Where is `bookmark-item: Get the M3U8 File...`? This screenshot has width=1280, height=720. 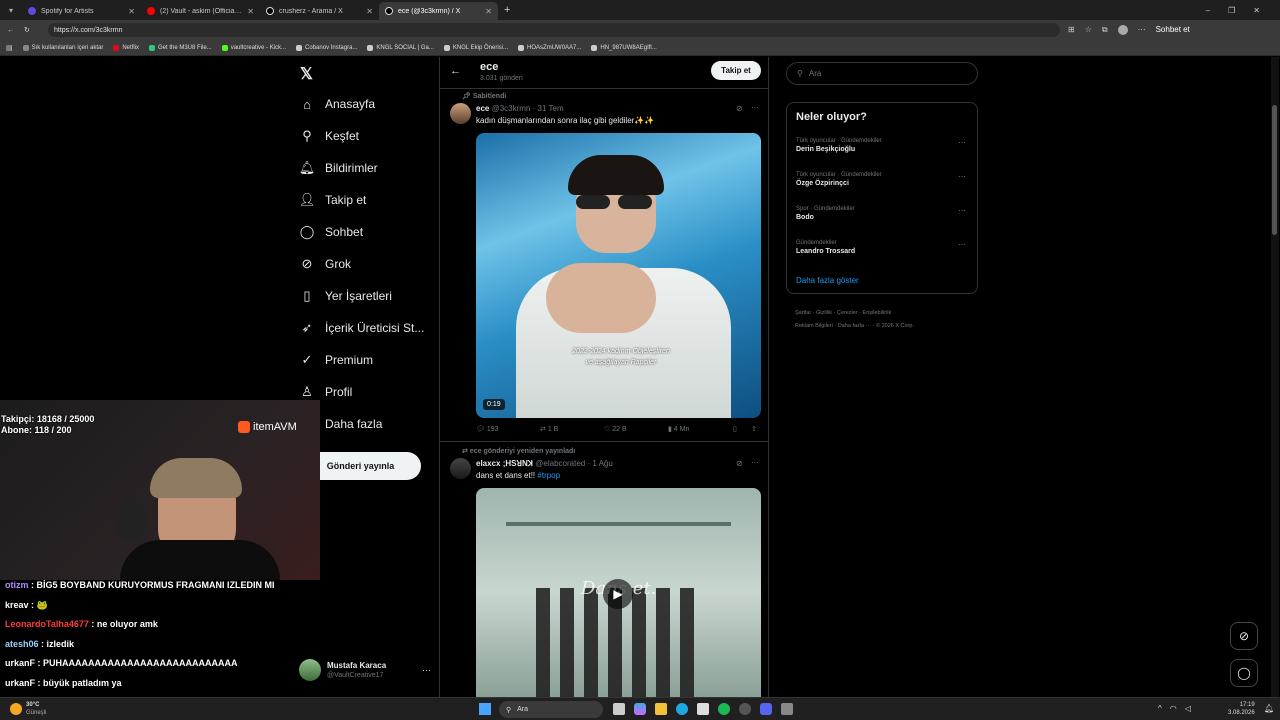 bookmark-item: Get the M3U8 File... is located at coordinates (180, 47).